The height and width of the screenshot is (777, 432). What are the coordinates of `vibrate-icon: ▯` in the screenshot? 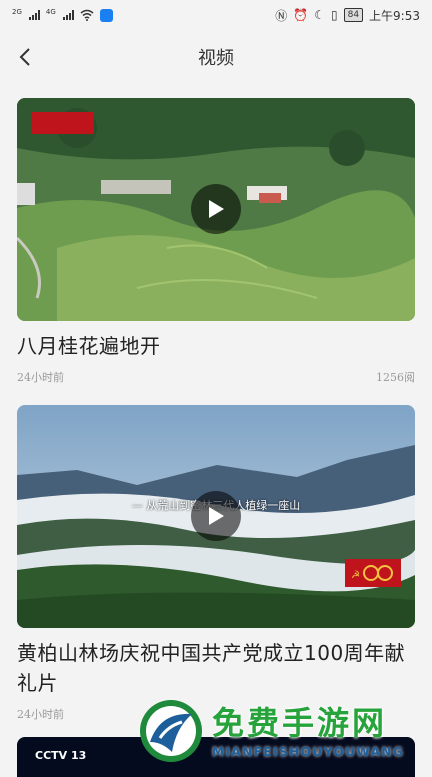 It's located at (334, 15).